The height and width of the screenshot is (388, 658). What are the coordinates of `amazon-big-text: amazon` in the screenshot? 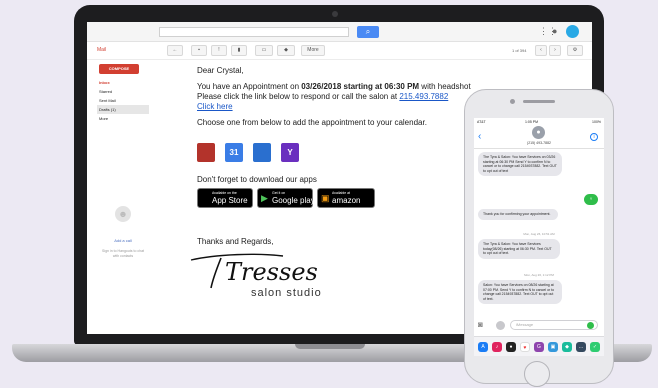 It's located at (346, 200).